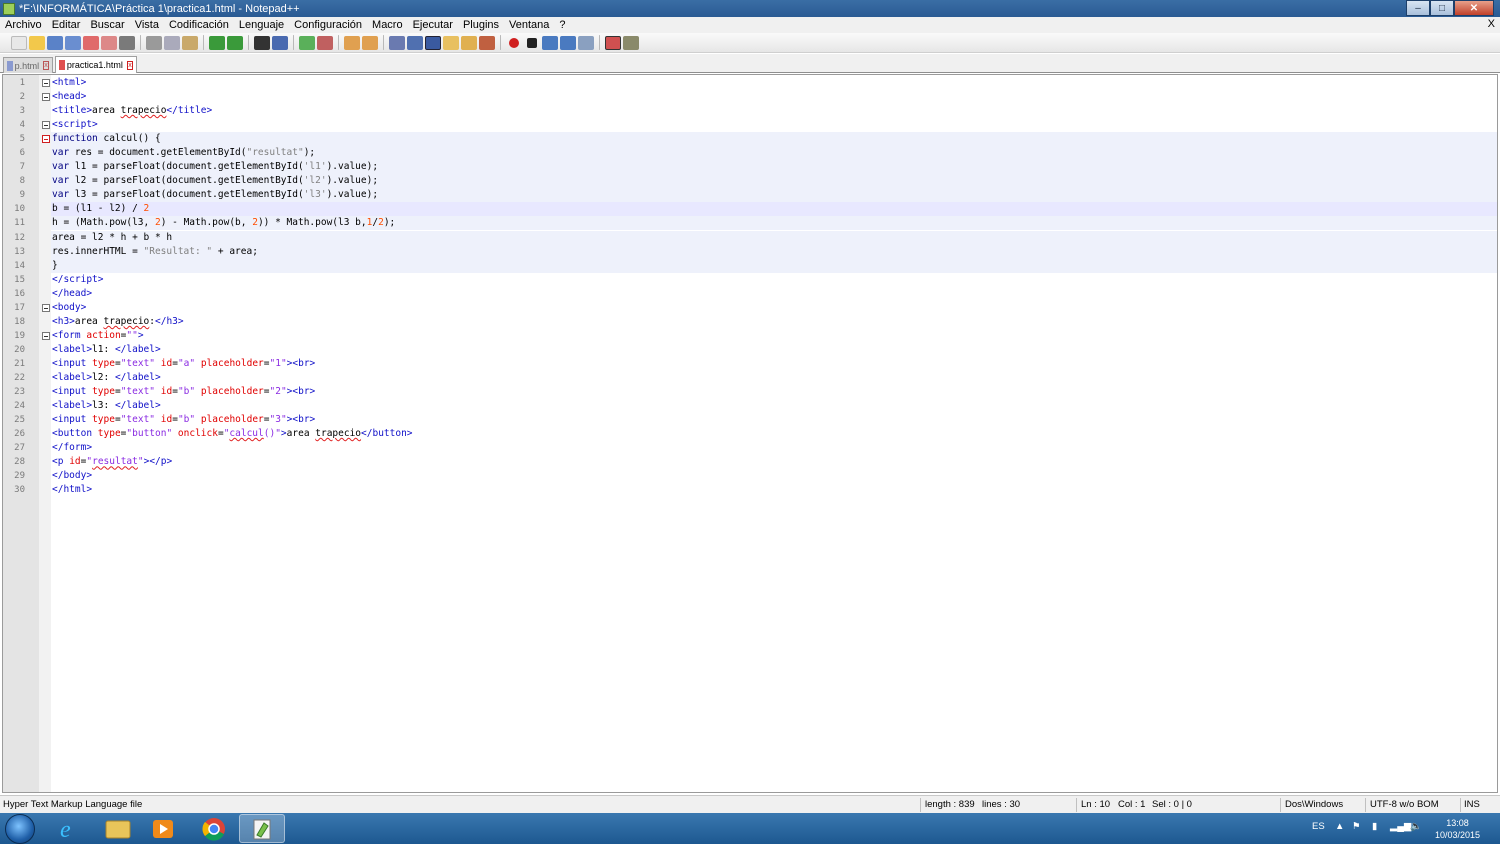 This screenshot has height=844, width=1500. I want to click on code-line: </form>, so click(774, 448).